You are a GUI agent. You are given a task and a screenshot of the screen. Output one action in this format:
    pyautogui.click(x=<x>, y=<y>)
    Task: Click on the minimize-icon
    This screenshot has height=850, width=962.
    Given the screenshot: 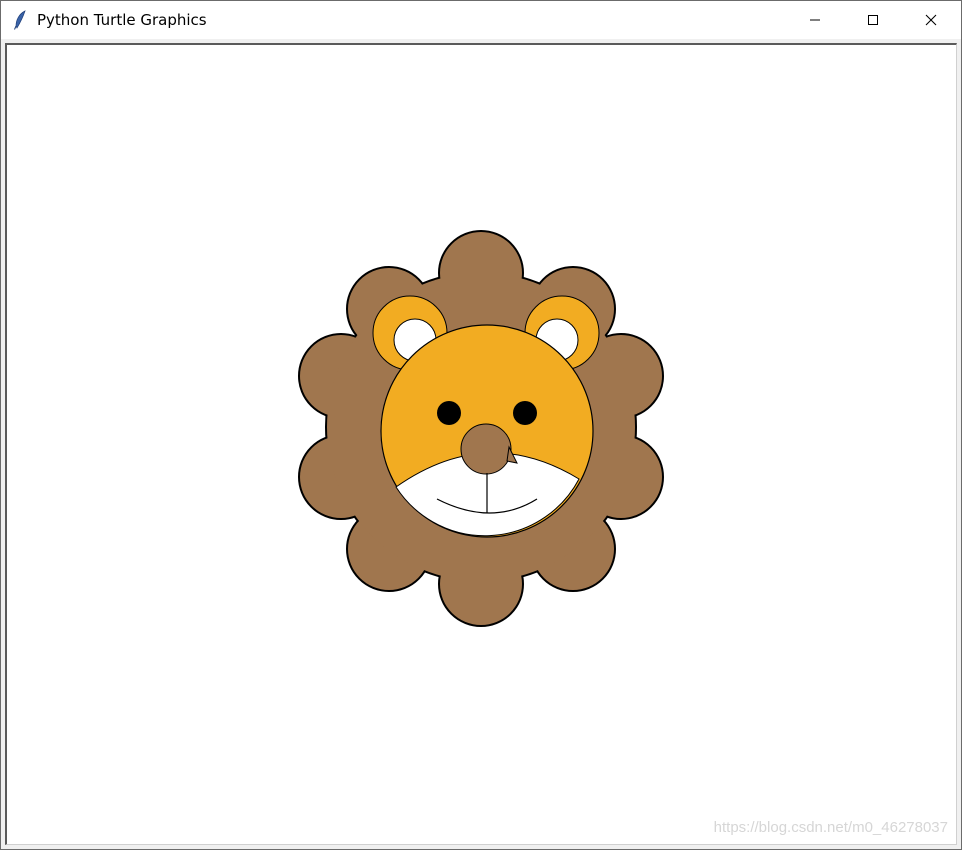 What is the action you would take?
    pyautogui.click(x=815, y=20)
    